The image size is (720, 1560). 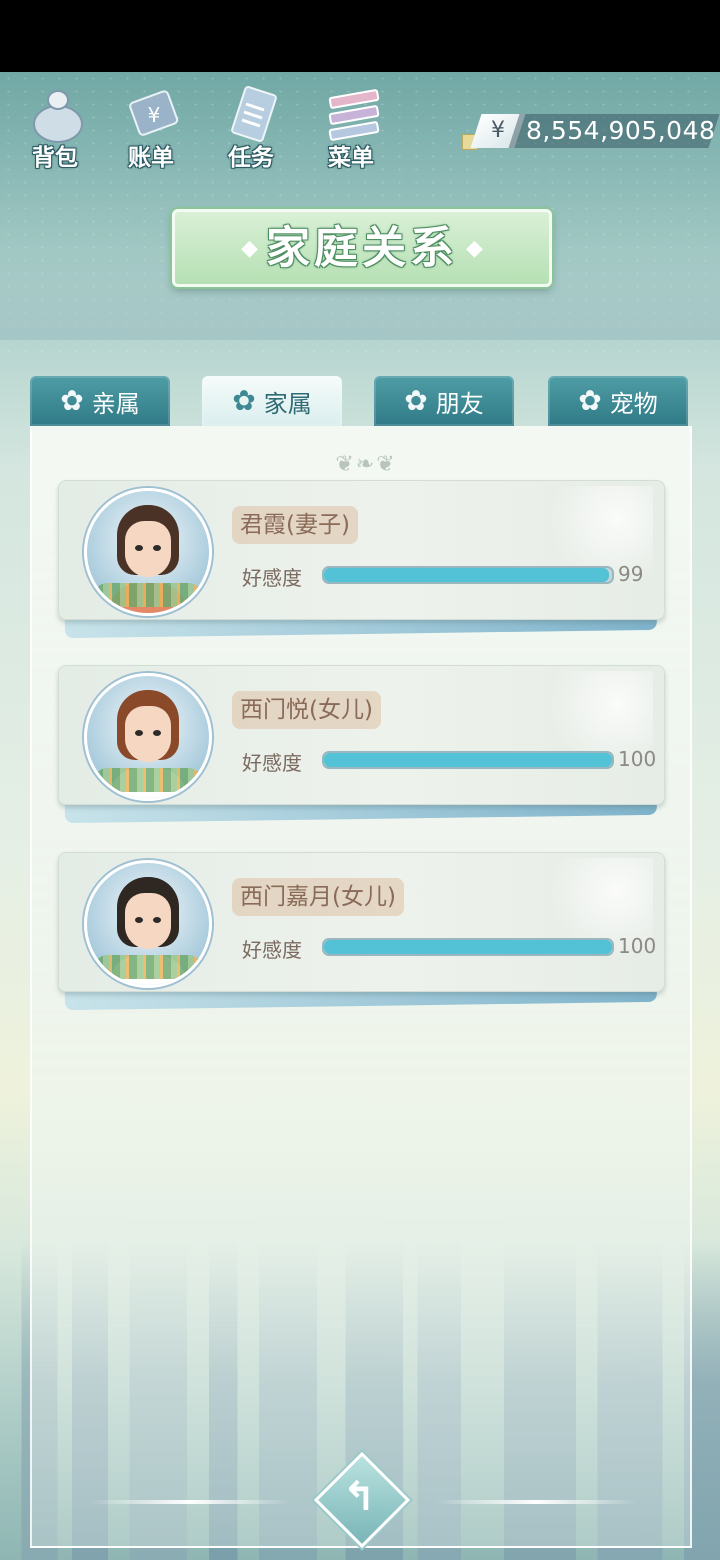 I want to click on nav-bag-button: 背包, so click(x=55, y=128).